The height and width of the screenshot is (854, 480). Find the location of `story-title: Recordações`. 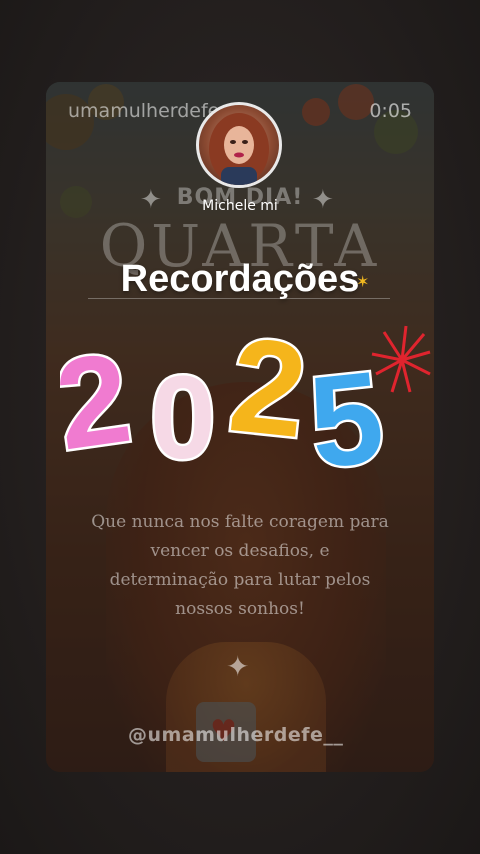

story-title: Recordações is located at coordinates (240, 279).